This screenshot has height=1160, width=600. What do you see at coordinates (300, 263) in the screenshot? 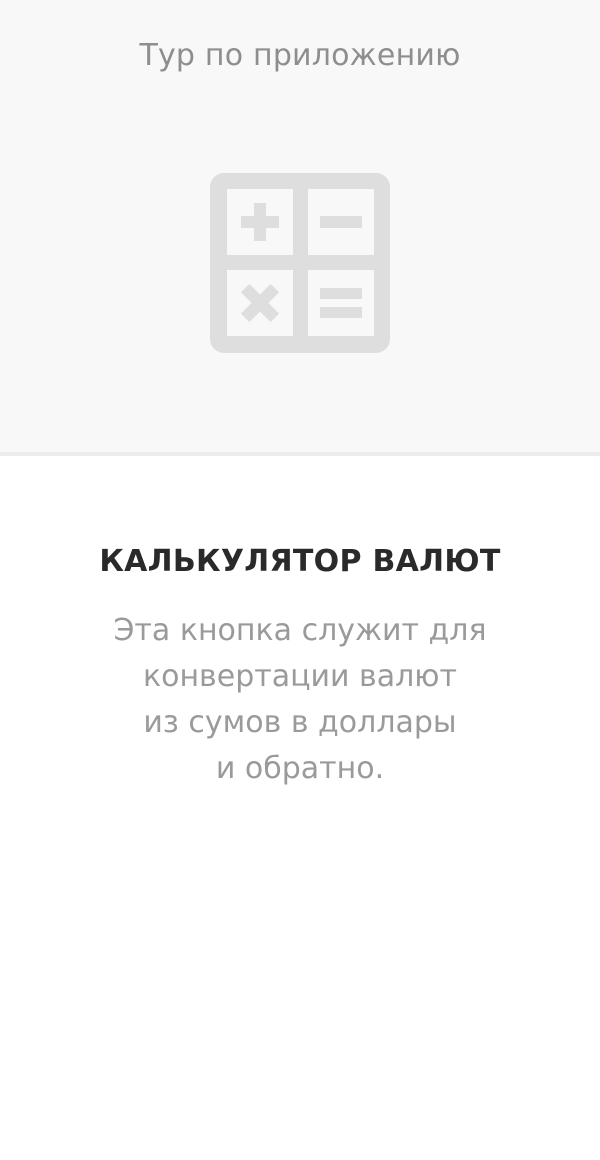
I see `calculator-icon` at bounding box center [300, 263].